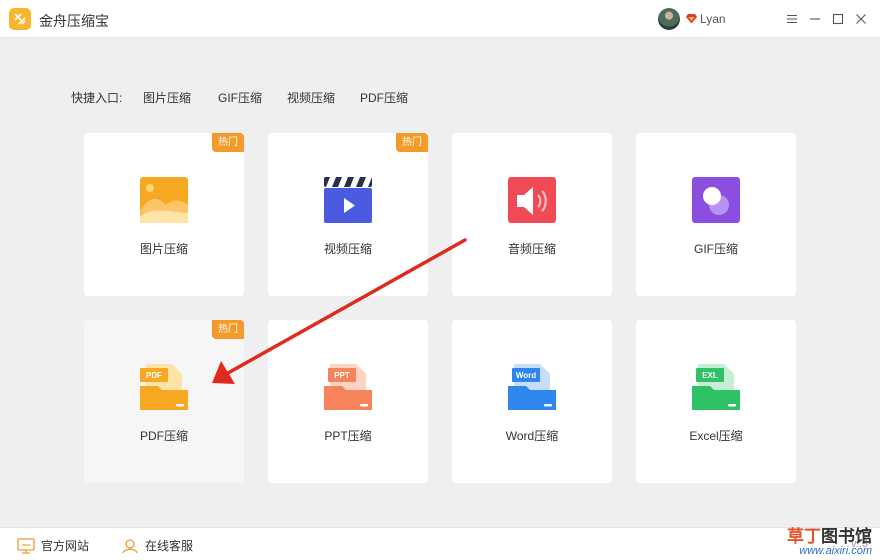 Image resolution: width=880 pixels, height=560 pixels. Describe the element at coordinates (169, 546) in the screenshot. I see `online-service-label: 在线客服` at that location.